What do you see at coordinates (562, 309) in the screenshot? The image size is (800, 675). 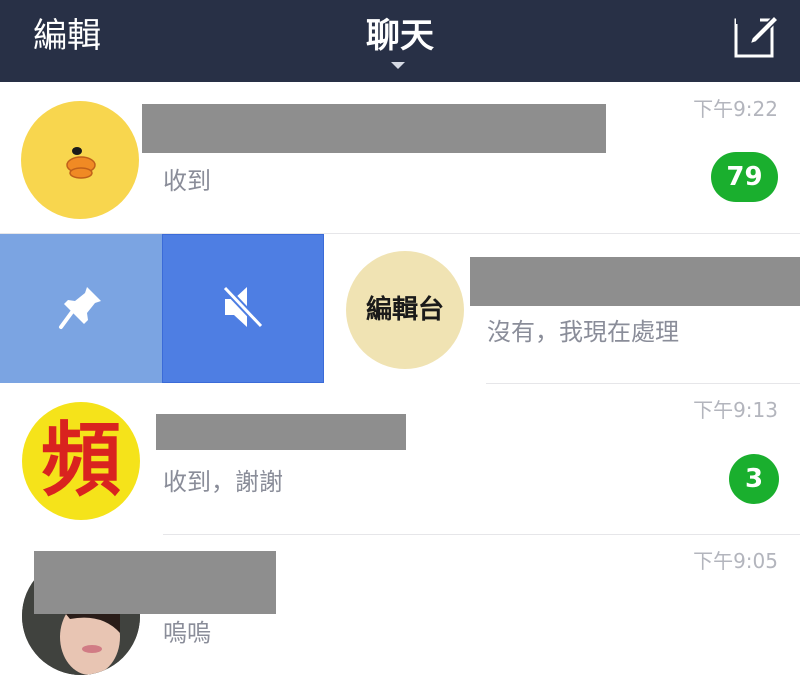 I see `chat-row: 編輯台 沒有，我現在處理` at bounding box center [562, 309].